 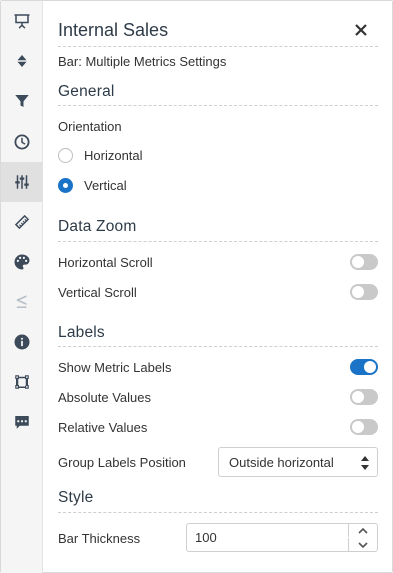 What do you see at coordinates (365, 463) in the screenshot?
I see `select-arrows-icon` at bounding box center [365, 463].